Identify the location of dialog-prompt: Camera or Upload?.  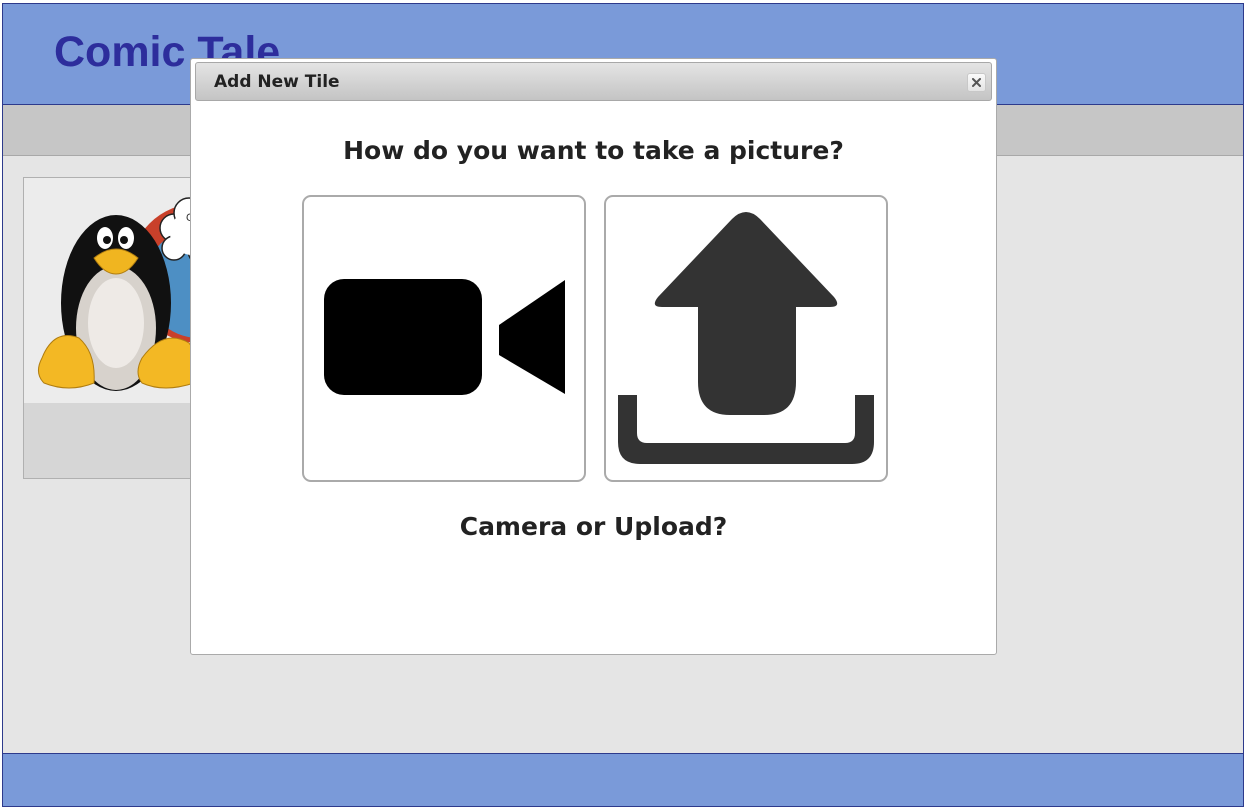
(593, 526).